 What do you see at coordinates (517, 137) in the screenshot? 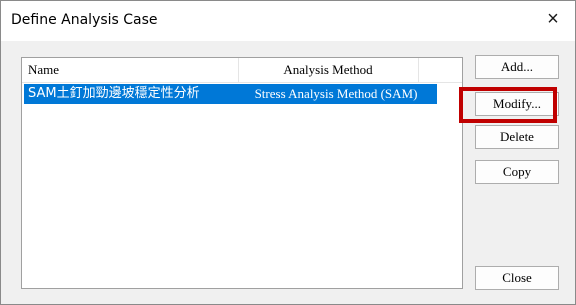
I see `delete-button: Delete` at bounding box center [517, 137].